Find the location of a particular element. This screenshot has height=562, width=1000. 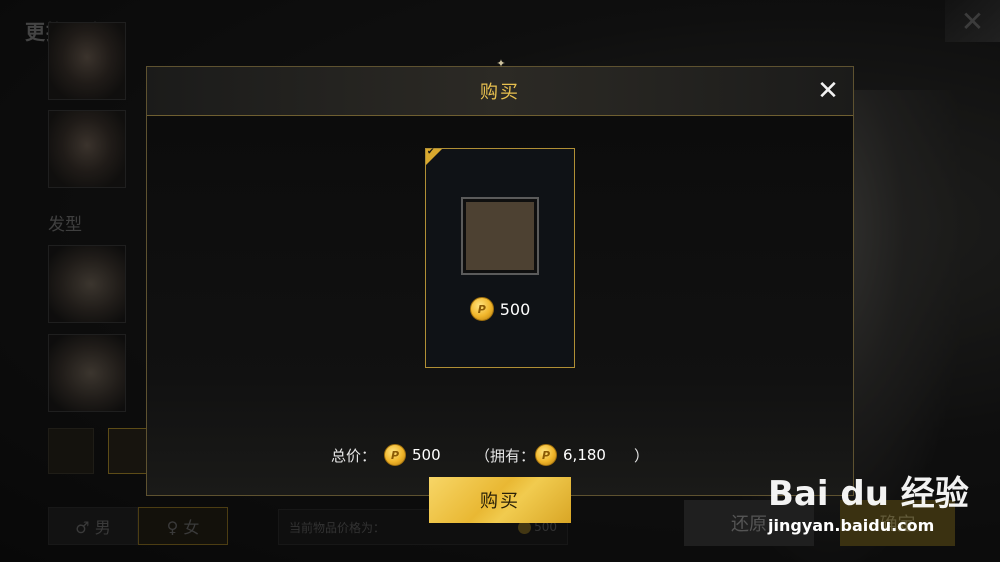

check-icon: ✔ is located at coordinates (431, 152).